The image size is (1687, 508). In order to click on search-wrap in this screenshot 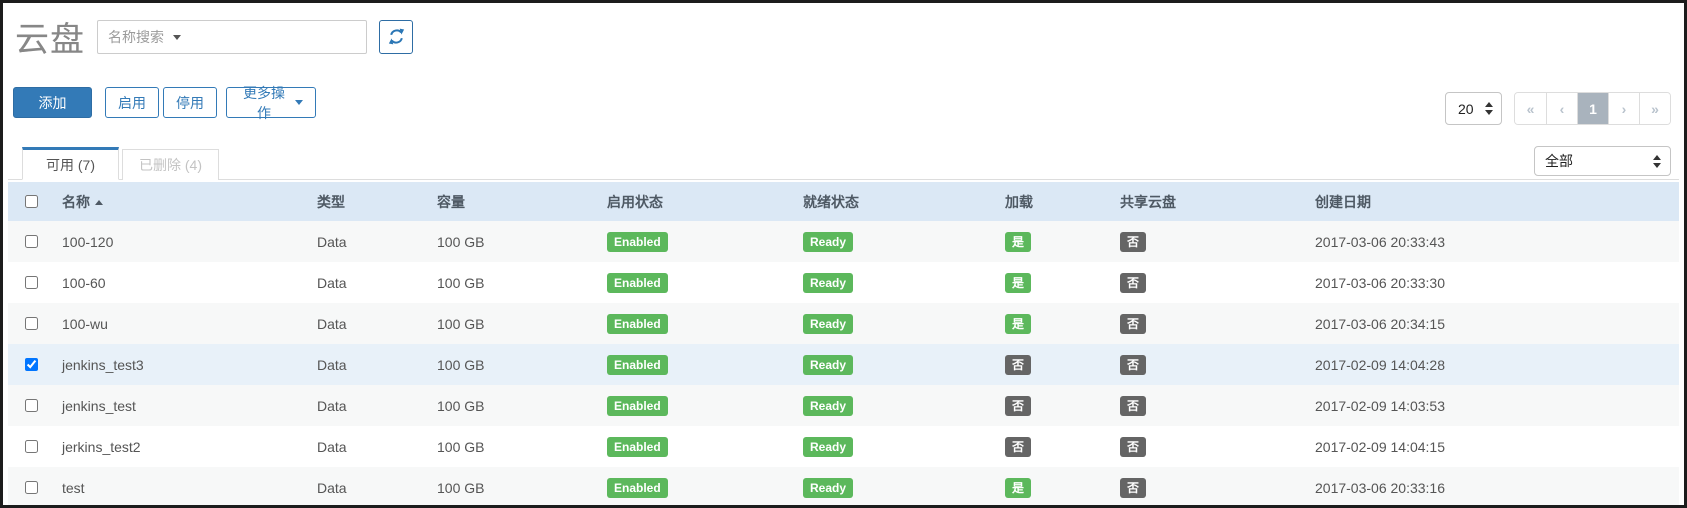, I will do `click(232, 36)`.